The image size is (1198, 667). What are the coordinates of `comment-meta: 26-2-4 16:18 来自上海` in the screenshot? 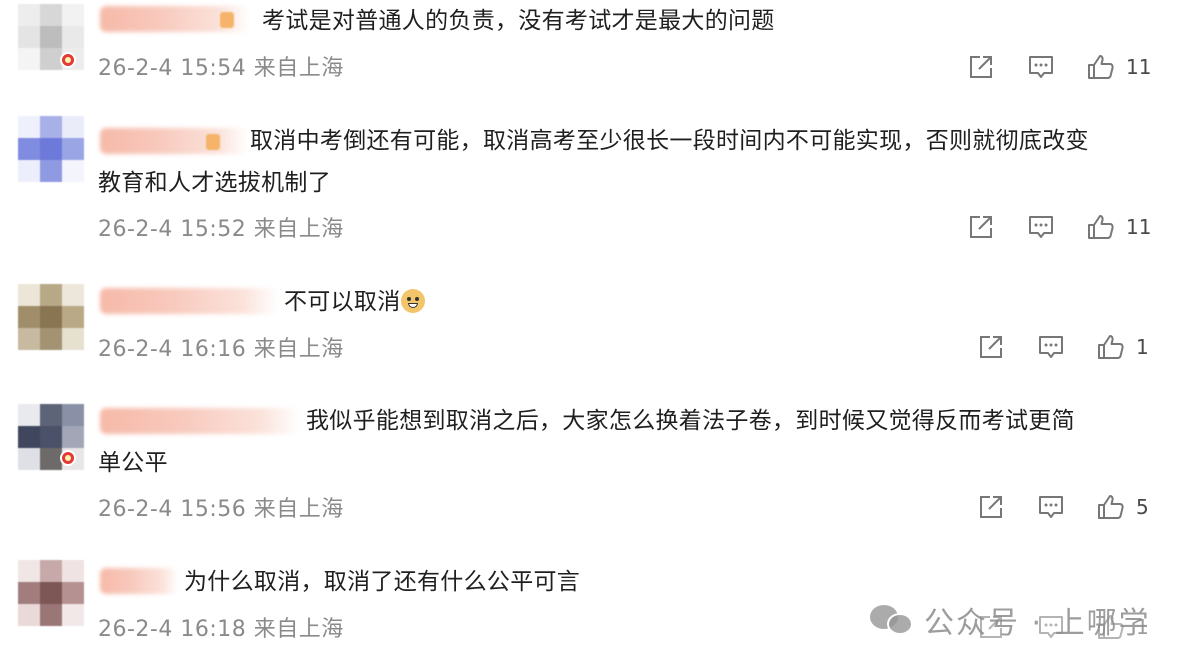 It's located at (221, 627).